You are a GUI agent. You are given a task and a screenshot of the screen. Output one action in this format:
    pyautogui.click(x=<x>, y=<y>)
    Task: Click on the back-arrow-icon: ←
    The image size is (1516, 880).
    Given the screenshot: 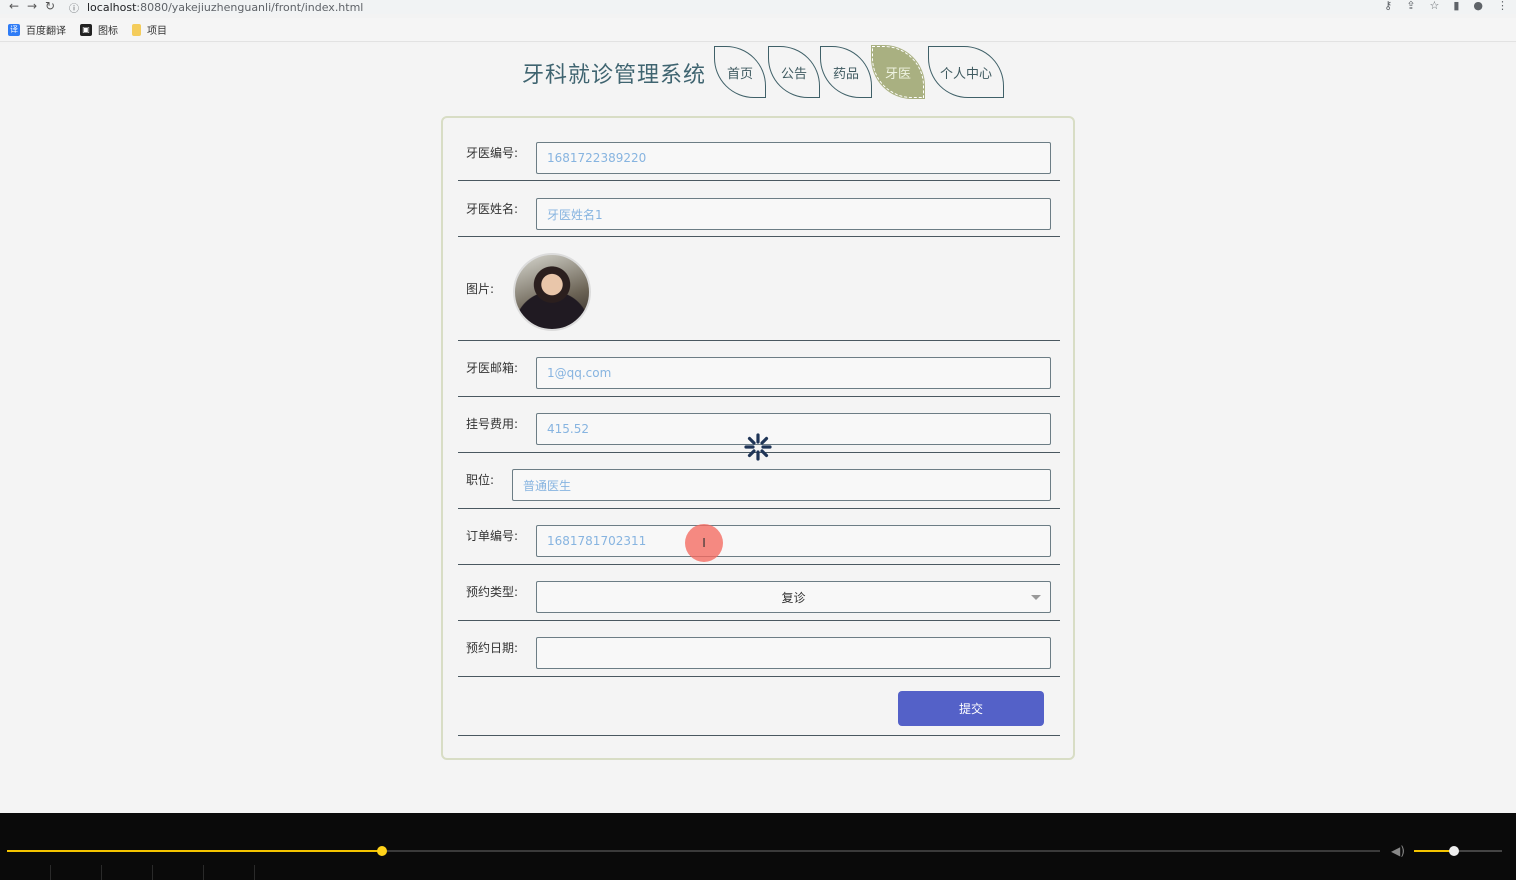 What is the action you would take?
    pyautogui.click(x=14, y=7)
    